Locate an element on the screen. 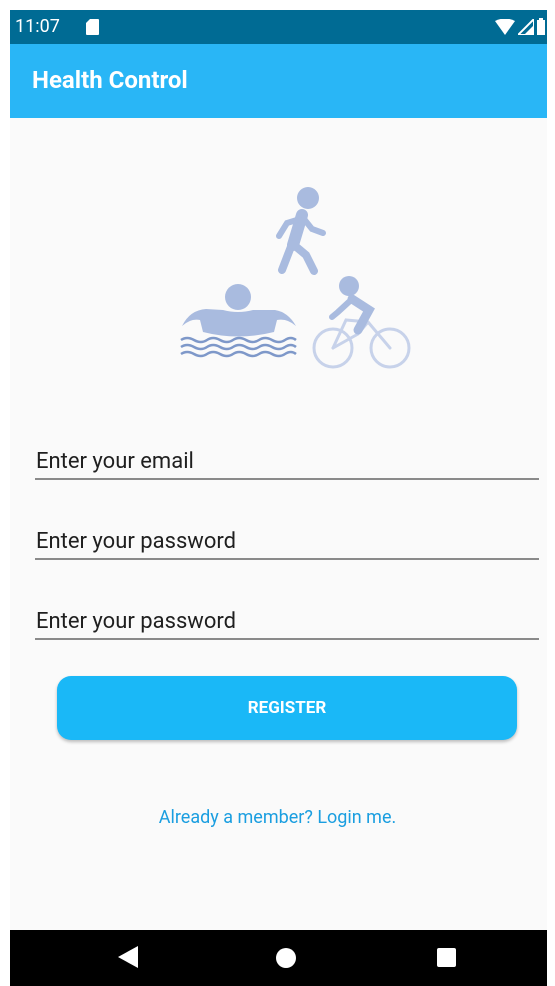  register-button: REGISTER is located at coordinates (287, 708).